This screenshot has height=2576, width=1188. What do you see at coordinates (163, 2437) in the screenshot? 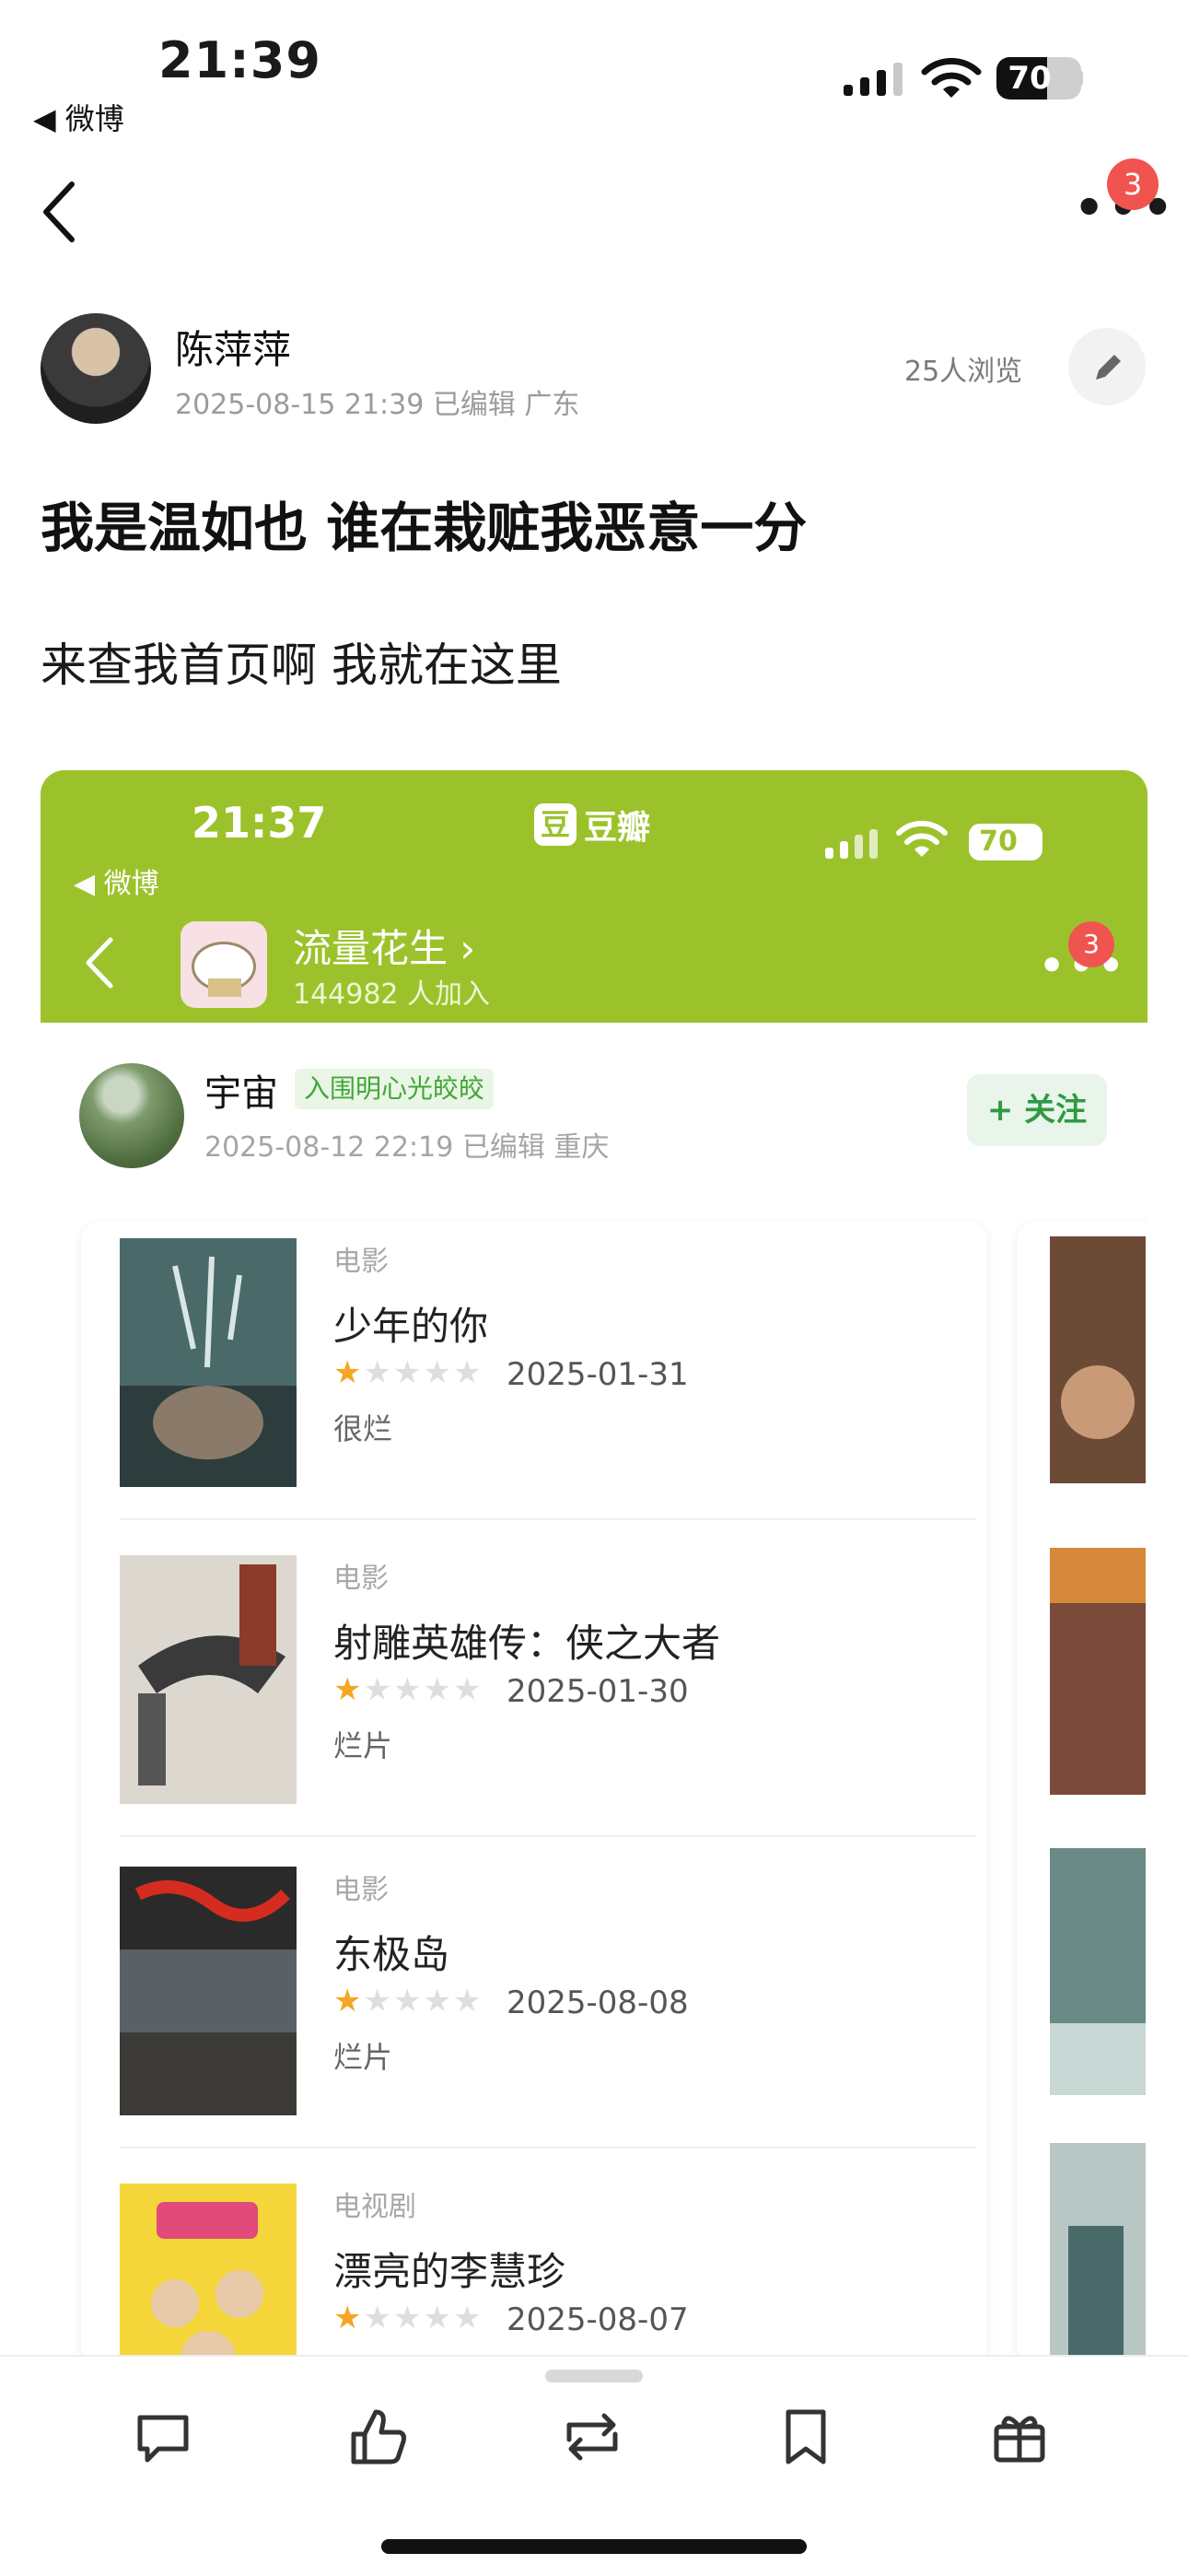
I see `comment-icon` at bounding box center [163, 2437].